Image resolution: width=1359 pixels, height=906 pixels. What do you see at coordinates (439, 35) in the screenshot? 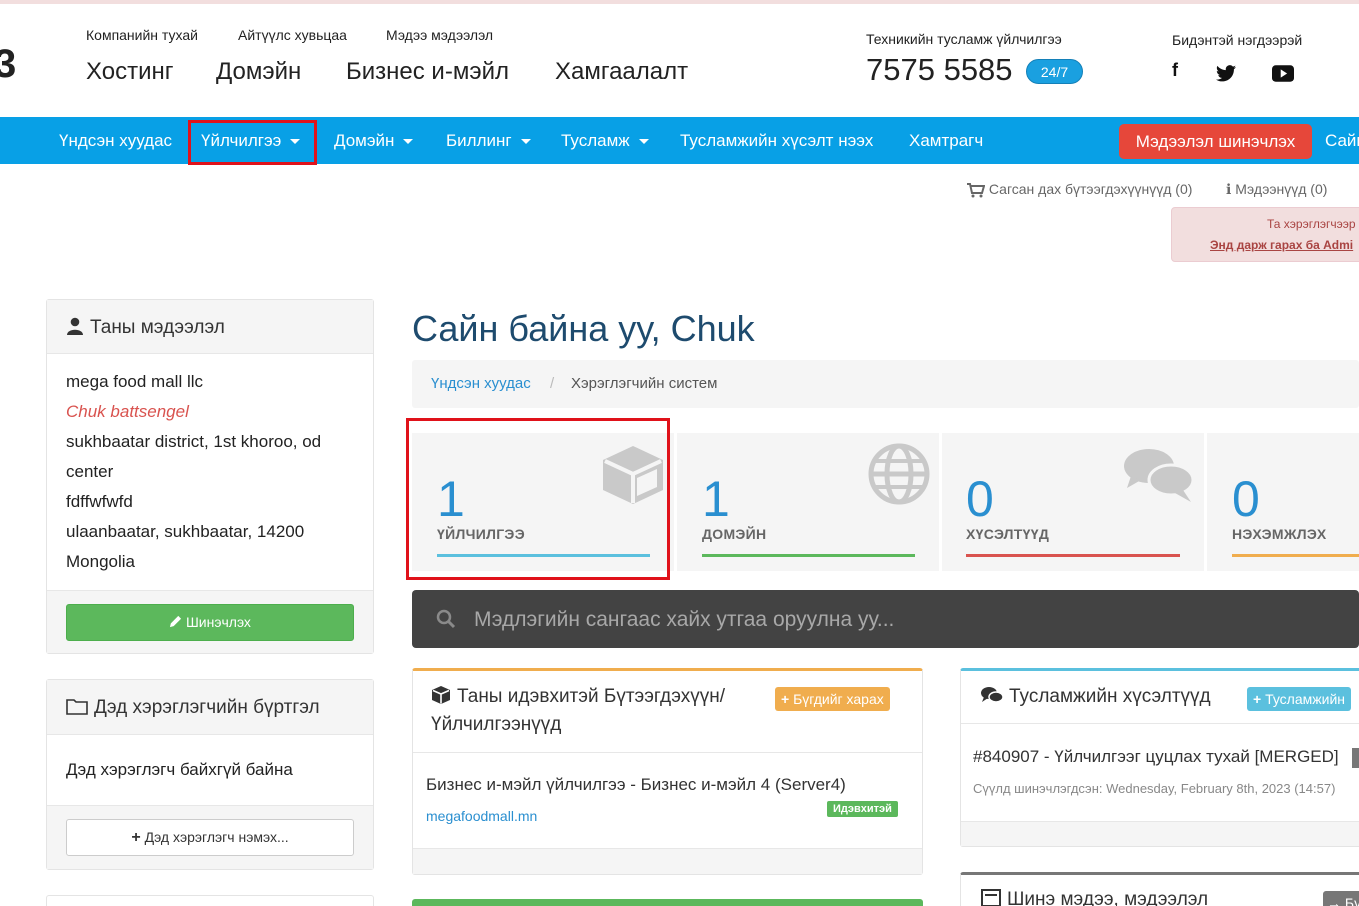
I see `news-link: Мэдээ мэдээлэл` at bounding box center [439, 35].